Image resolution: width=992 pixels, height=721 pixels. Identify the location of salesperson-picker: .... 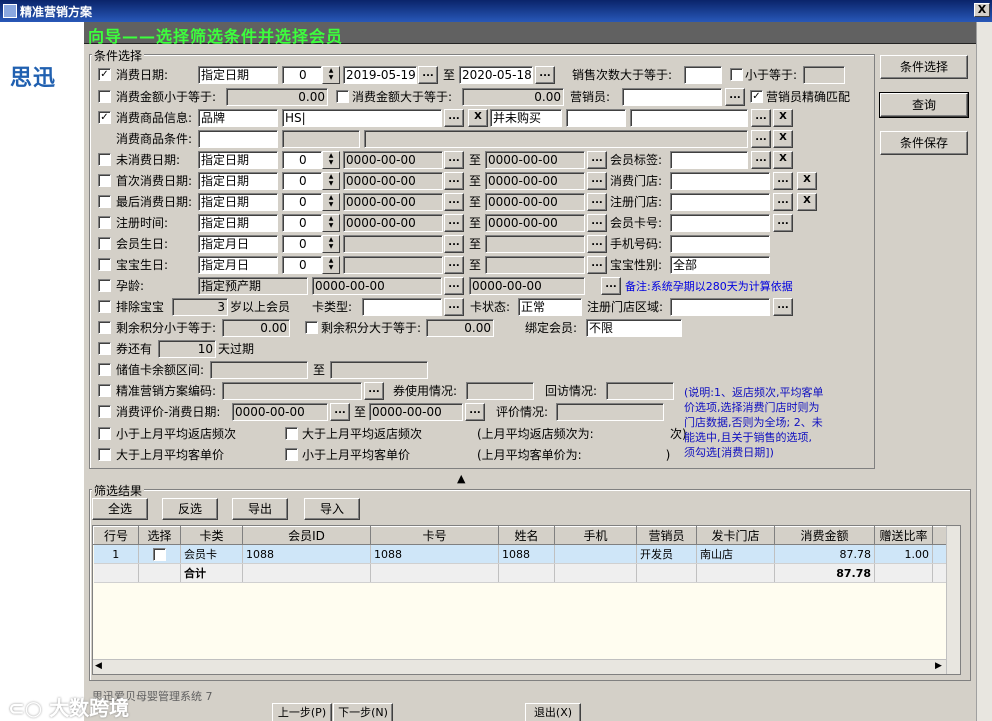
(735, 97).